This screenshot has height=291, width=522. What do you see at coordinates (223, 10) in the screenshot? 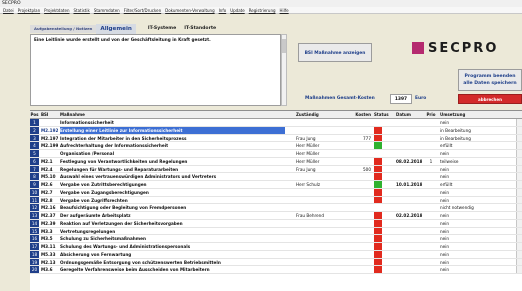
I see `menu-item: Info` at bounding box center [223, 10].